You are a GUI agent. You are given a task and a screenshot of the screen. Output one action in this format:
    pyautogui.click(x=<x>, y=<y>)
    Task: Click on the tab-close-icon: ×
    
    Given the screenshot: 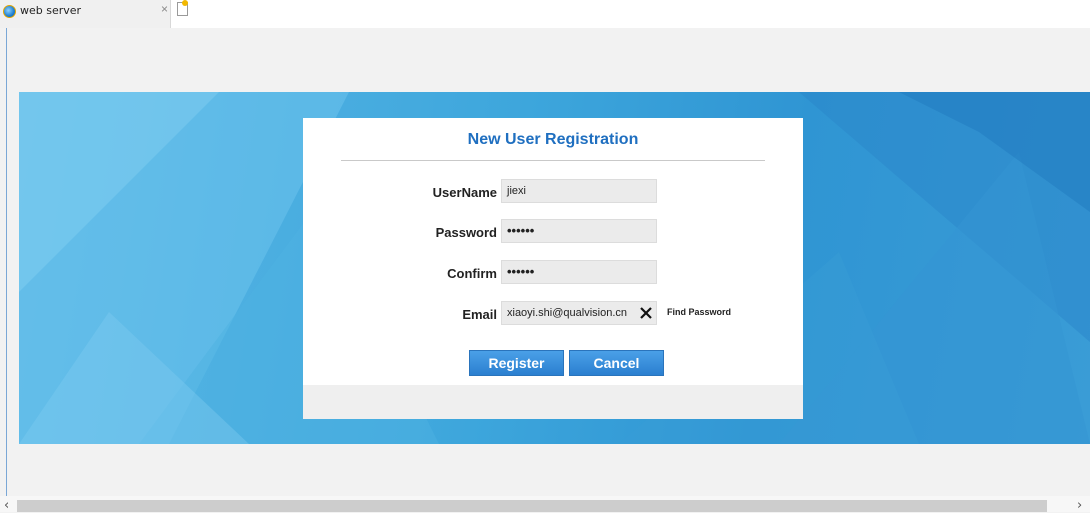 What is the action you would take?
    pyautogui.click(x=164, y=9)
    